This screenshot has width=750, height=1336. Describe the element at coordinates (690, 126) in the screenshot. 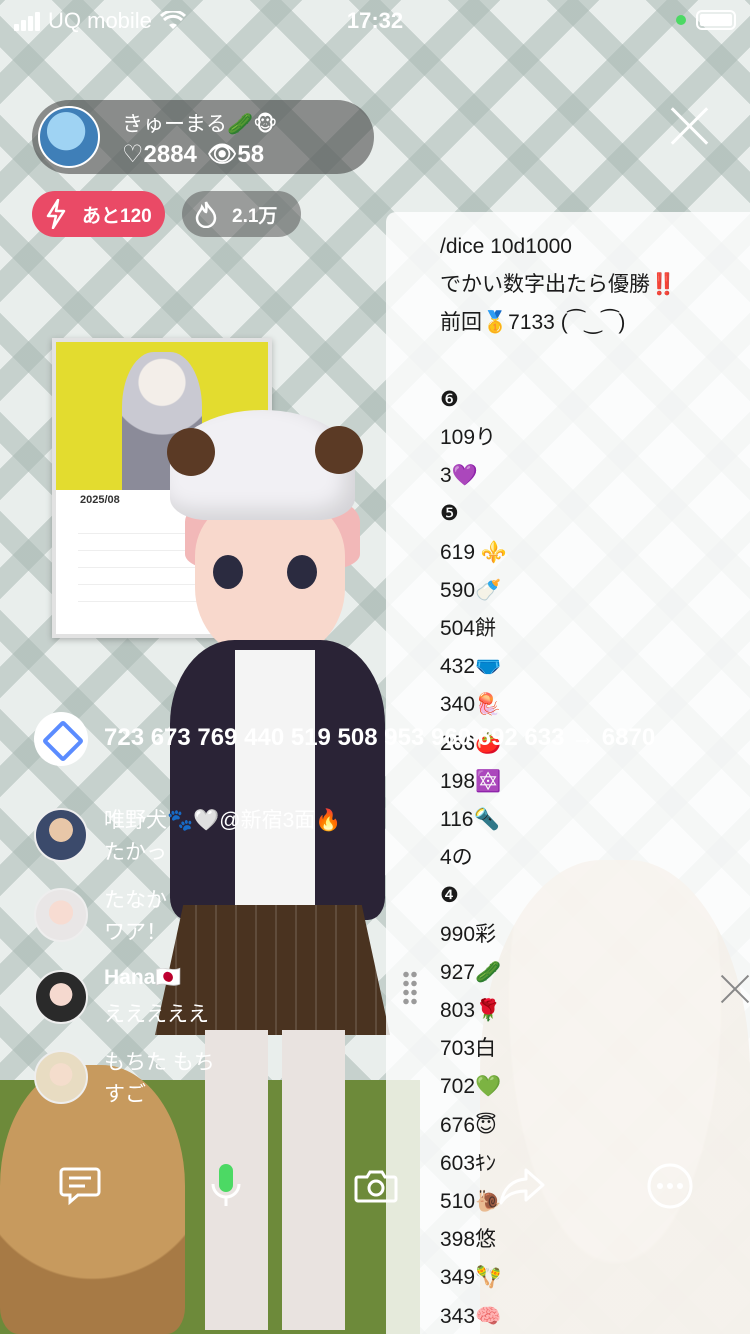

I see `close-button` at that location.